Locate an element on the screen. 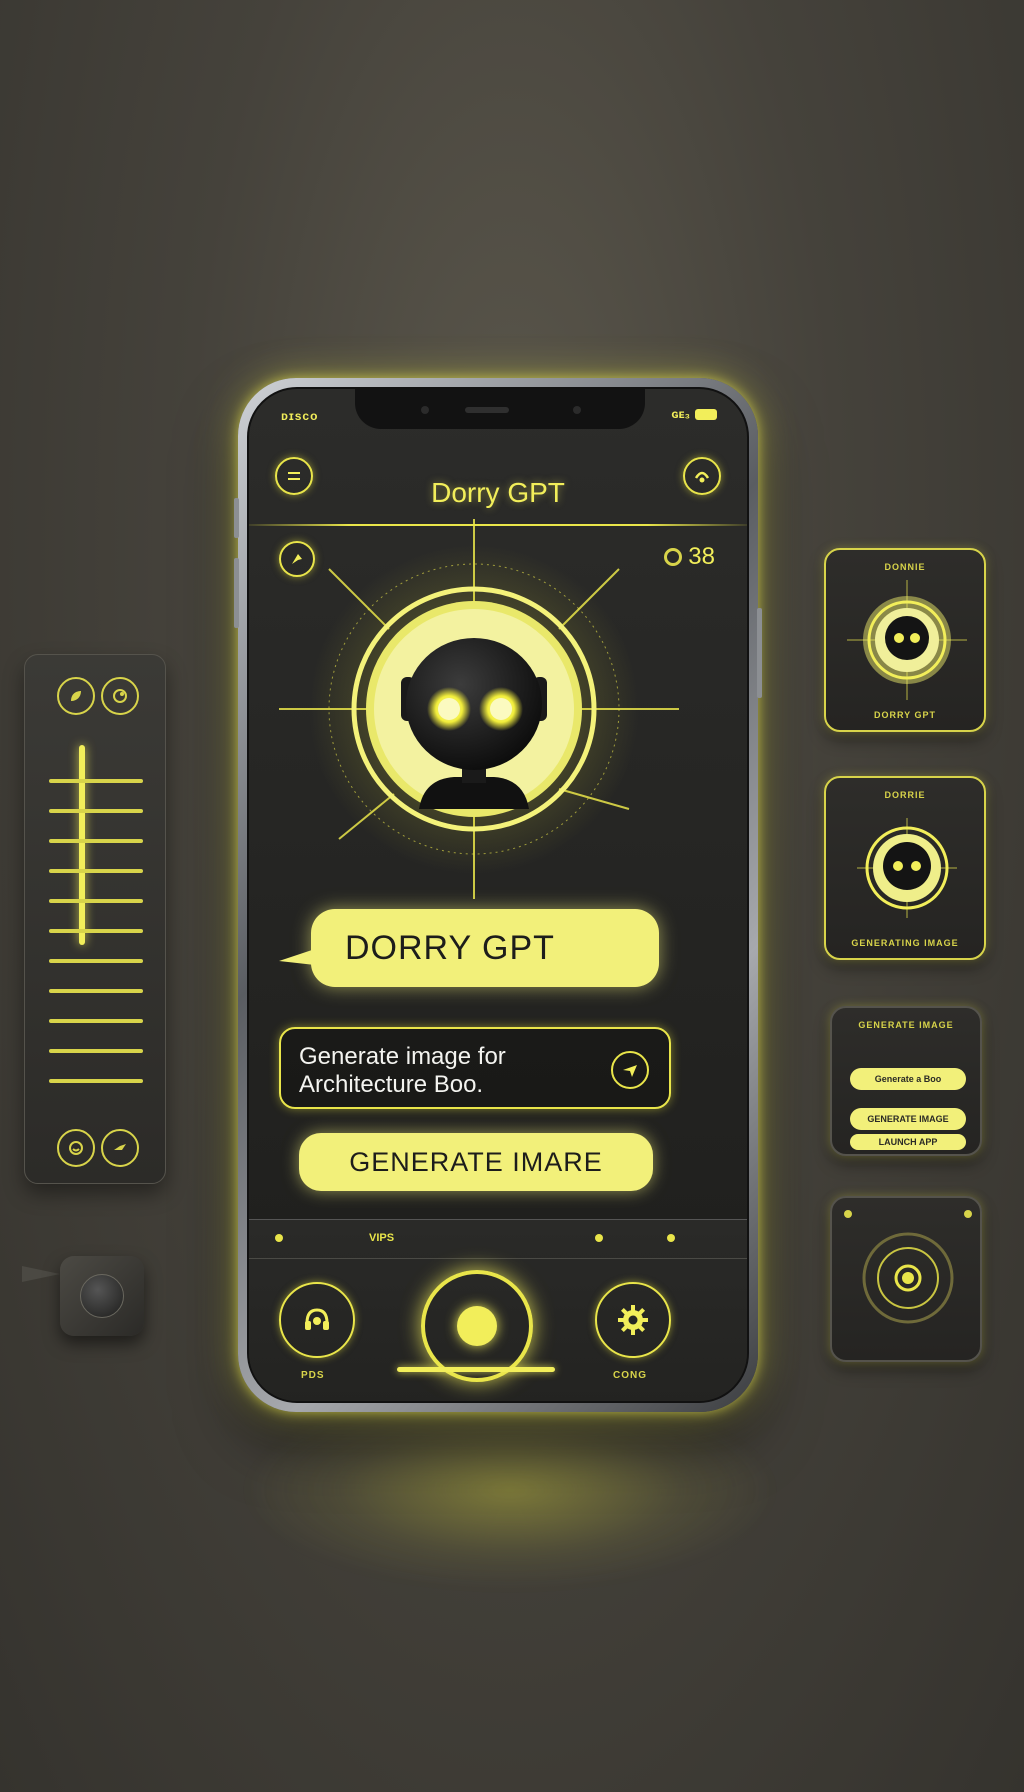 The height and width of the screenshot is (1792, 1024). sensor is located at coordinates (577, 410).